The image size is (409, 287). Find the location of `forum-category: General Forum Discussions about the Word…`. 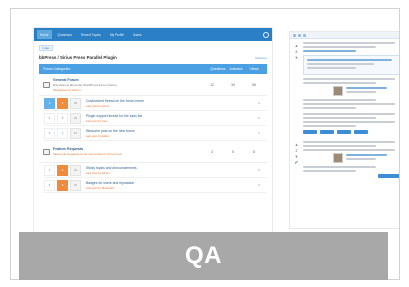

forum-category: General Forum Discussions about the Word… is located at coordinates (153, 85).